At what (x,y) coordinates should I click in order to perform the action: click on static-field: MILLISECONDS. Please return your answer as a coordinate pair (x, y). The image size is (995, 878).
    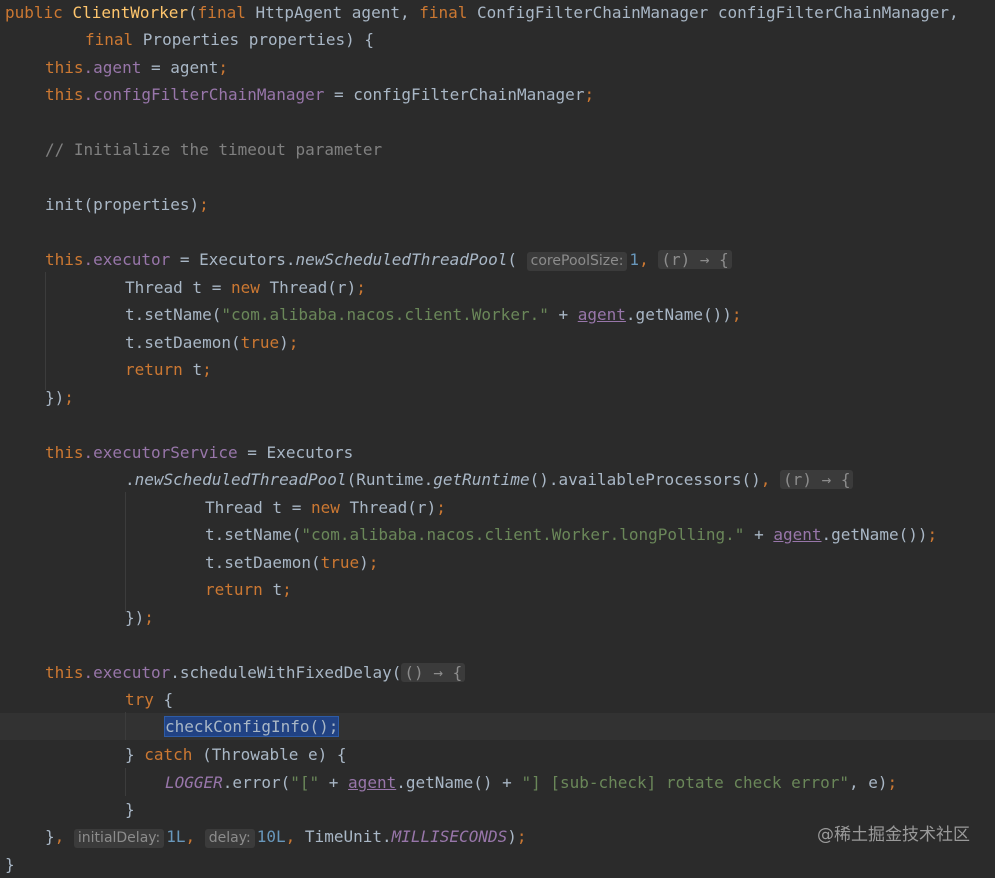
    Looking at the image, I should click on (449, 836).